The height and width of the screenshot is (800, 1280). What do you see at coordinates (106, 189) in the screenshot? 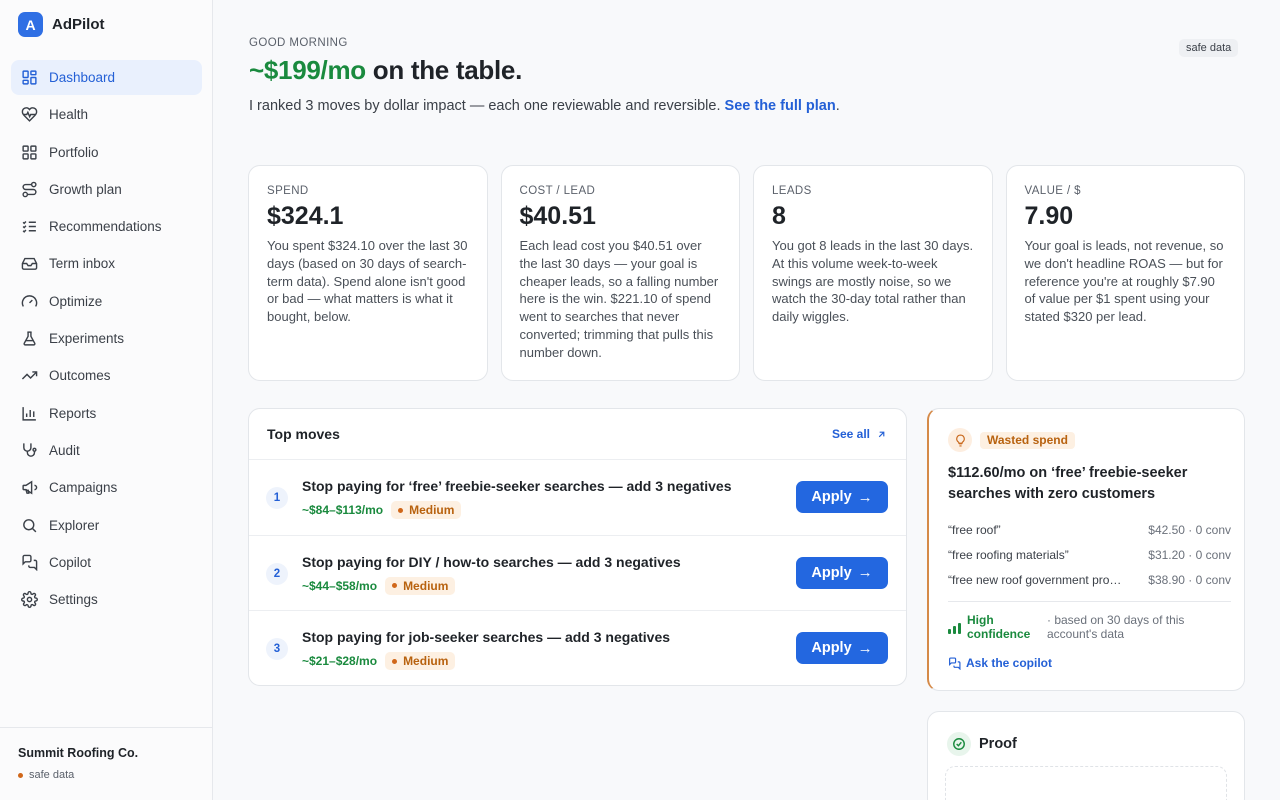
I see `sidebar-item-growth-plan: Growth plan` at bounding box center [106, 189].